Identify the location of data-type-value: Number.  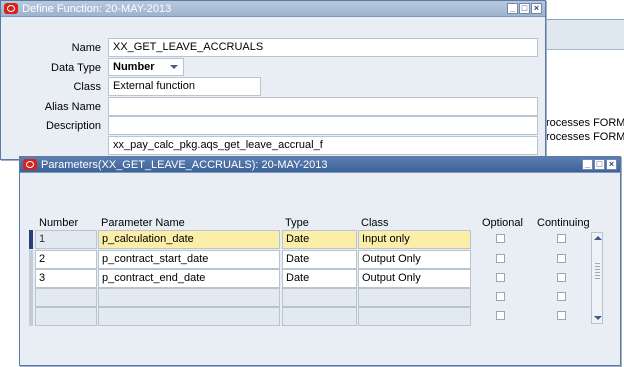
(134, 67).